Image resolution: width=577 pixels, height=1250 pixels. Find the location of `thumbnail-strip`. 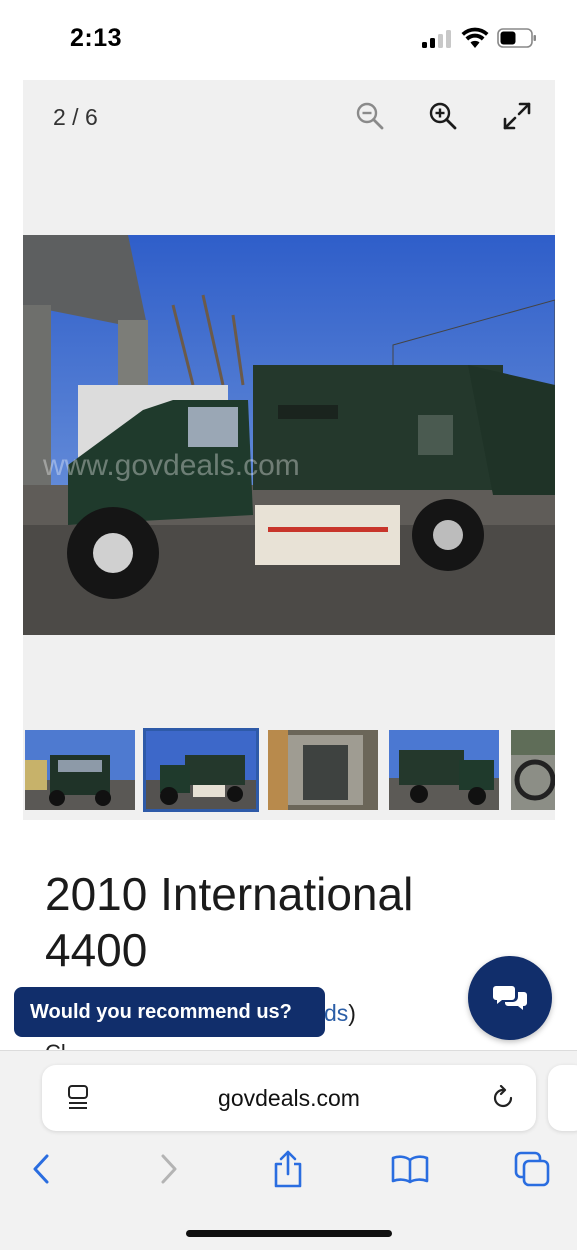

thumbnail-strip is located at coordinates (289, 772).